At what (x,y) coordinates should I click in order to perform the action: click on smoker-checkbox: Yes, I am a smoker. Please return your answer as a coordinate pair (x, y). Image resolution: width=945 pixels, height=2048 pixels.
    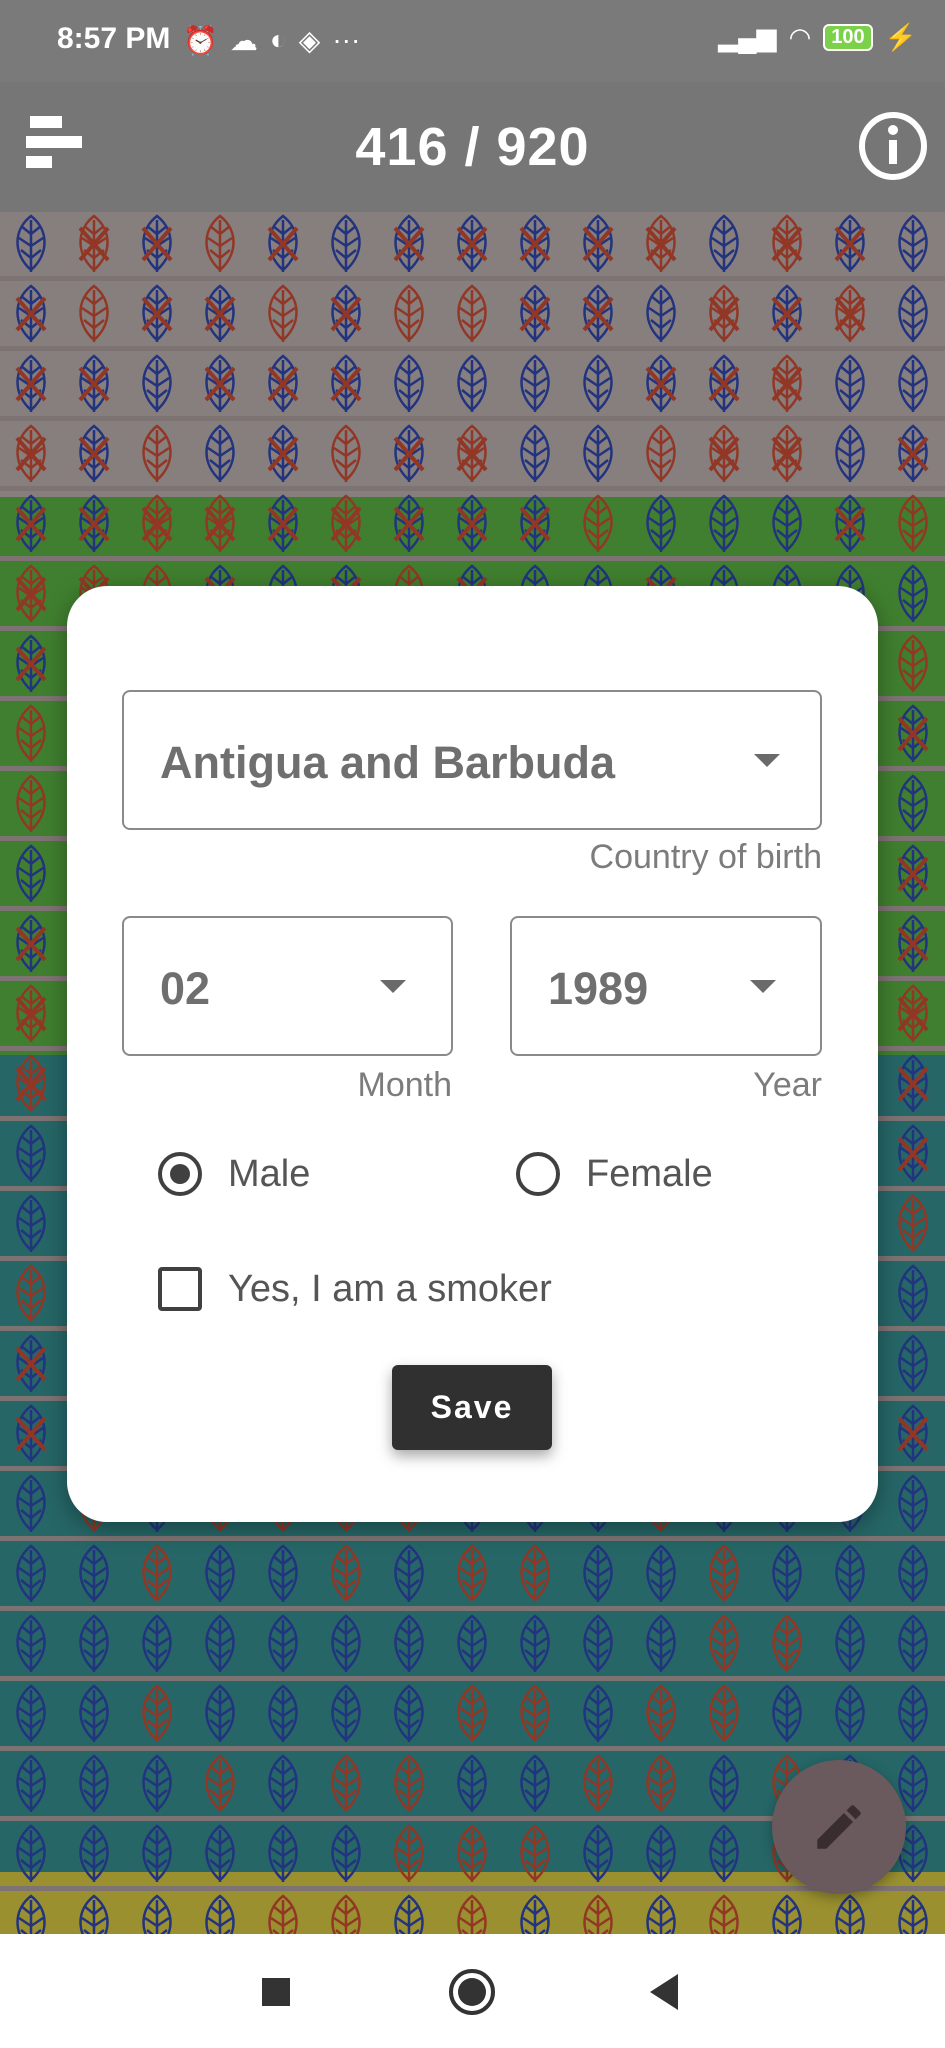
    Looking at the image, I should click on (355, 1289).